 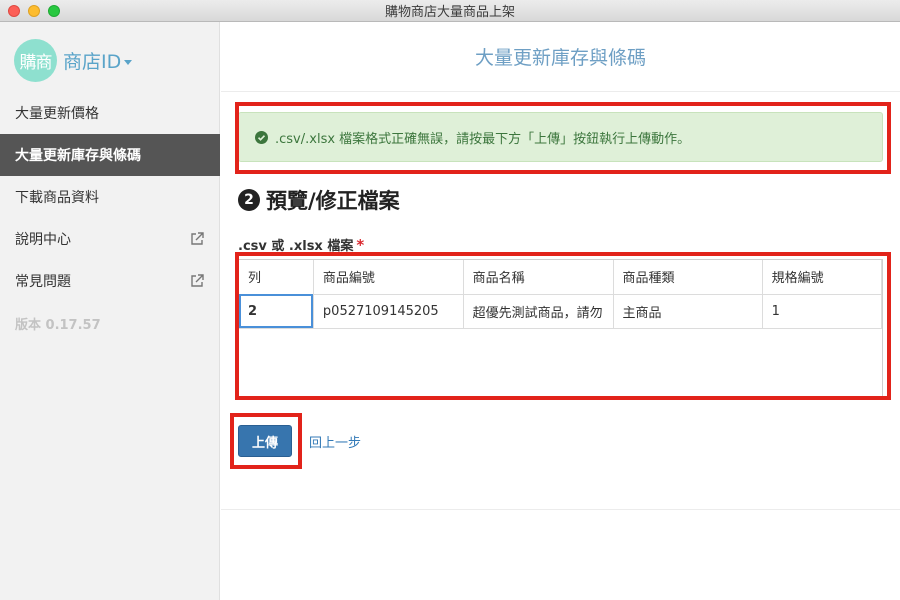 I want to click on alert-message: .csv/.xlsx 檔案格式正確無誤，請按最下方「上傳」按鈕執行上傳動作。, so click(x=483, y=139).